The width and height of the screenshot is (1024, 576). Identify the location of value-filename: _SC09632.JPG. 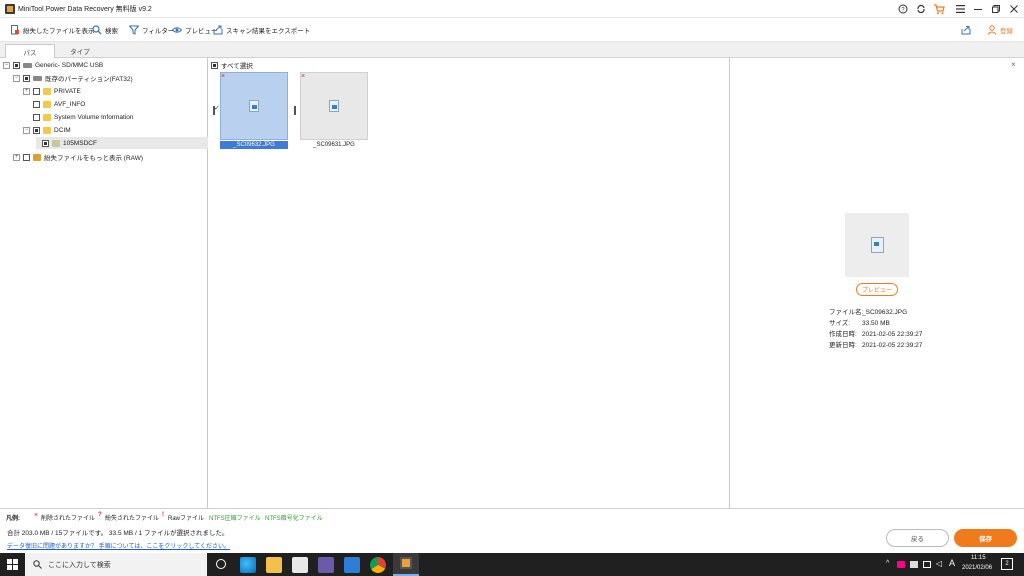
(885, 312).